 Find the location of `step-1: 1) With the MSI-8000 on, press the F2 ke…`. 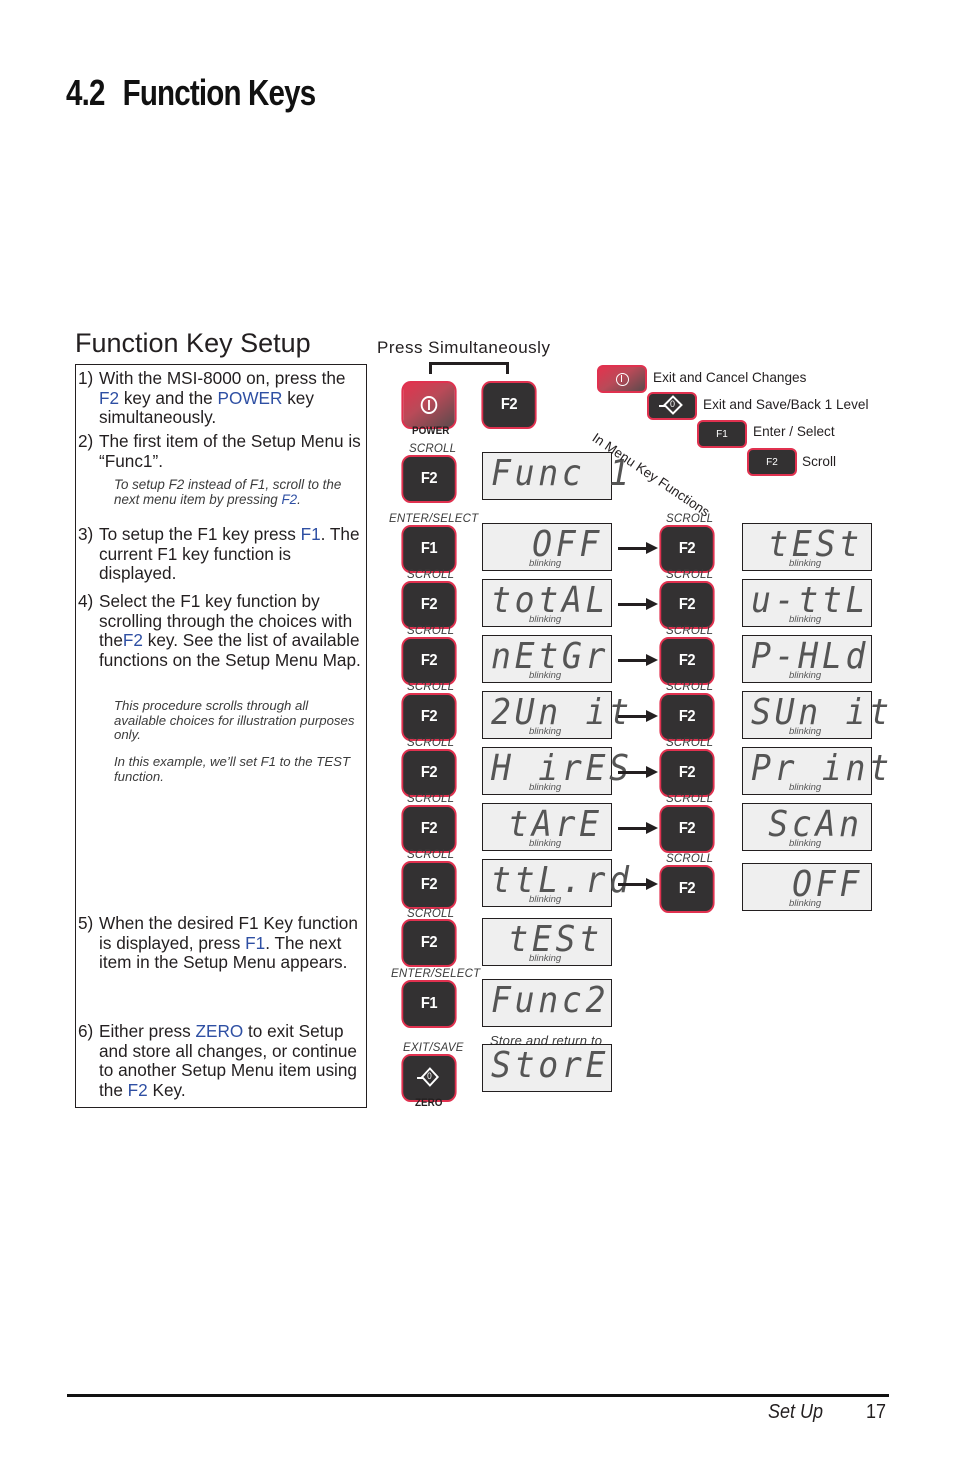

step-1: 1) With the MSI-8000 on, press the F2 ke… is located at coordinates (212, 398).